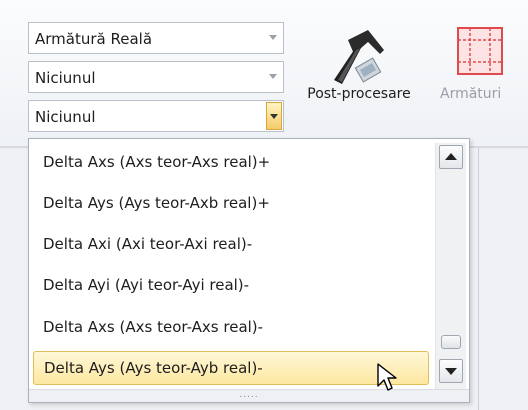 This screenshot has width=528, height=410. I want to click on rebars-button: Armături, so click(484, 61).